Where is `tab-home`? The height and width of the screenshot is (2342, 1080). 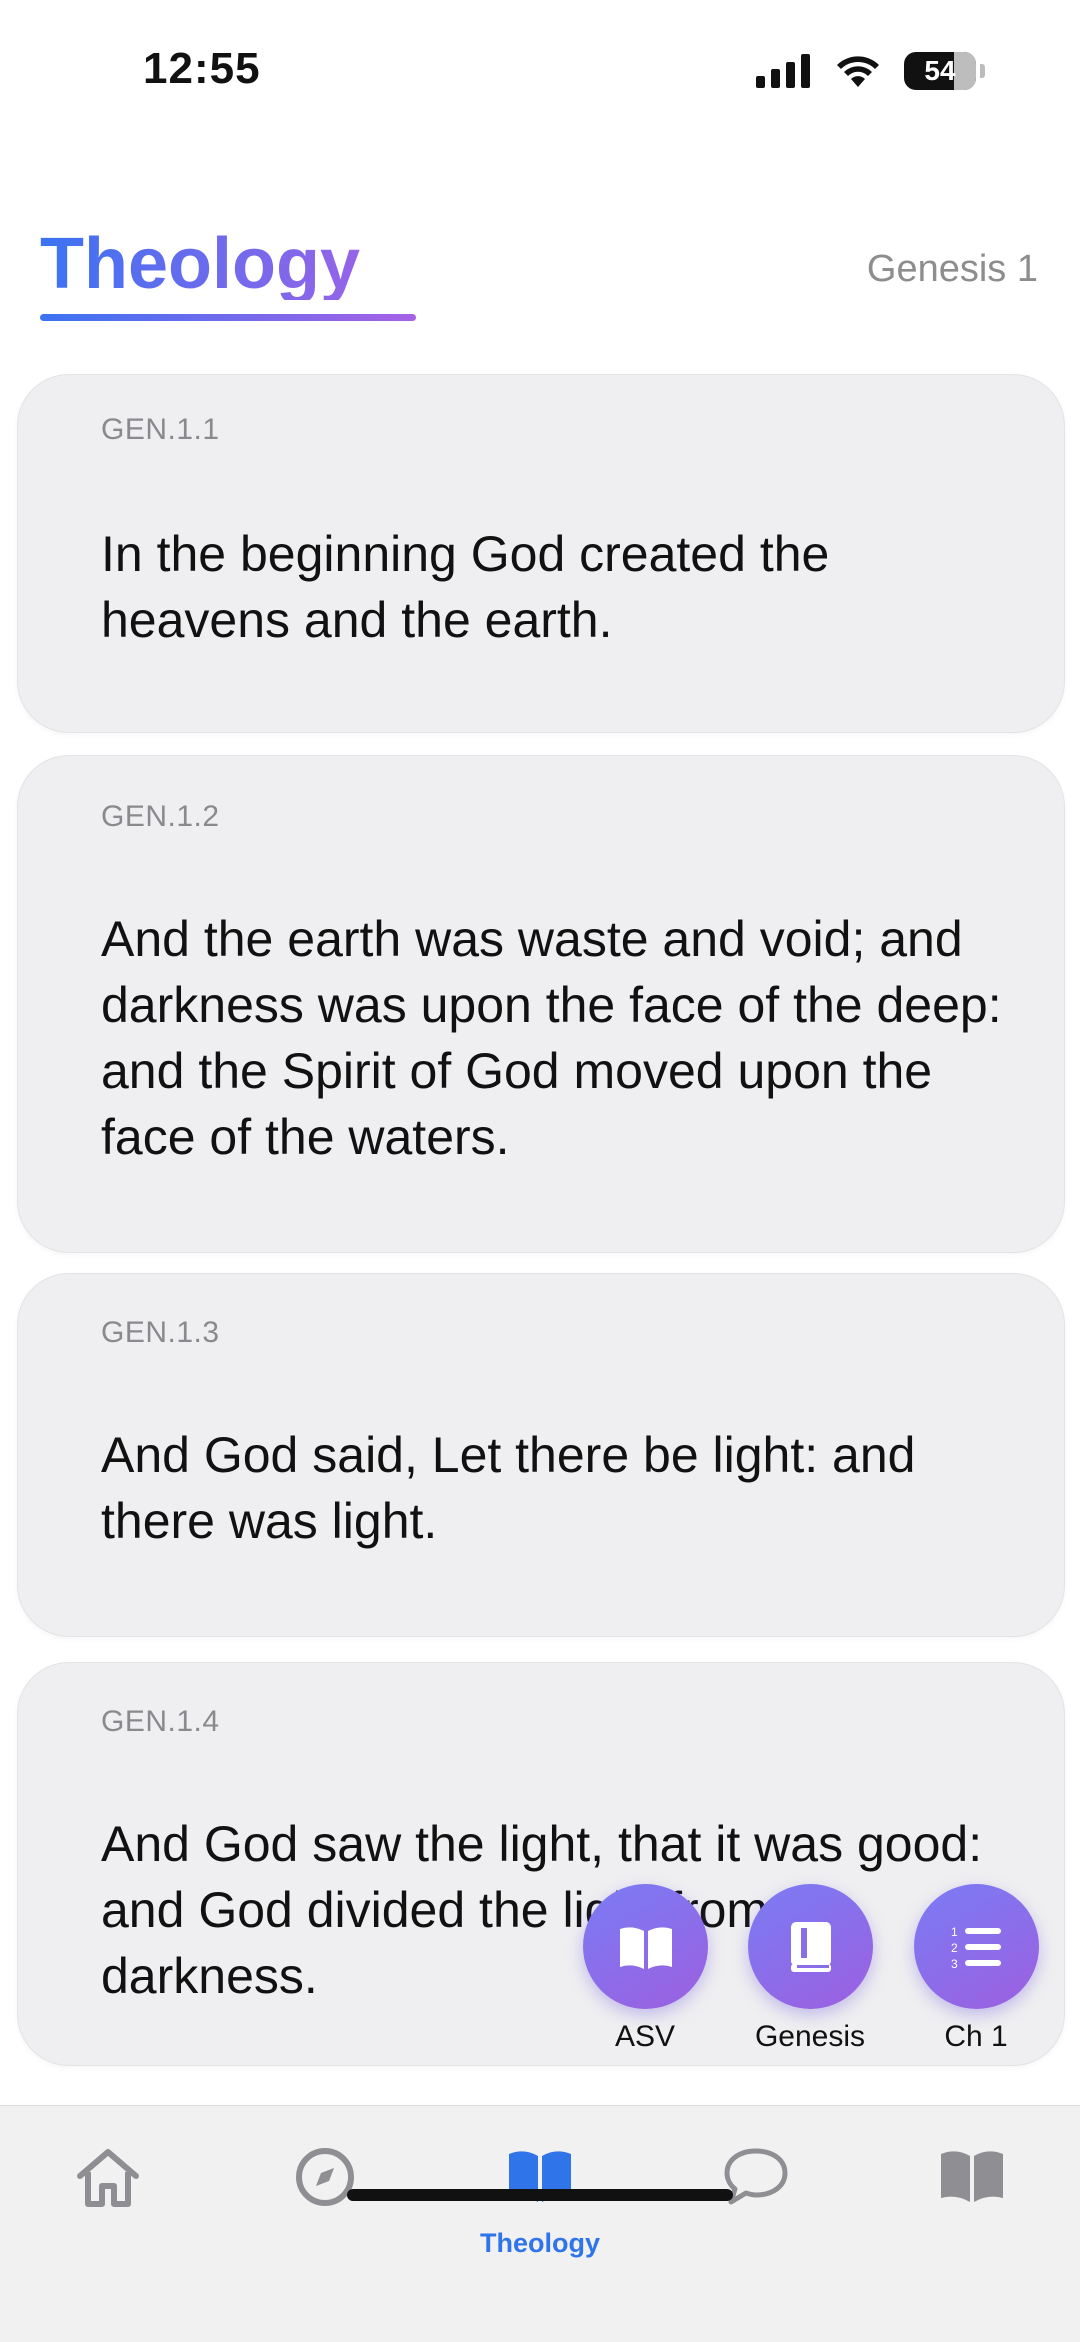 tab-home is located at coordinates (108, 2180).